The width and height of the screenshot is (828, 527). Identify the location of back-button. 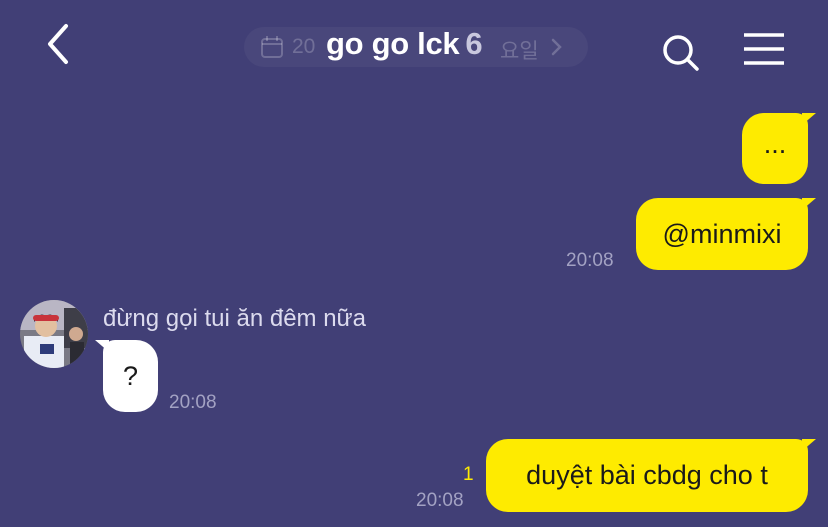
(60, 45).